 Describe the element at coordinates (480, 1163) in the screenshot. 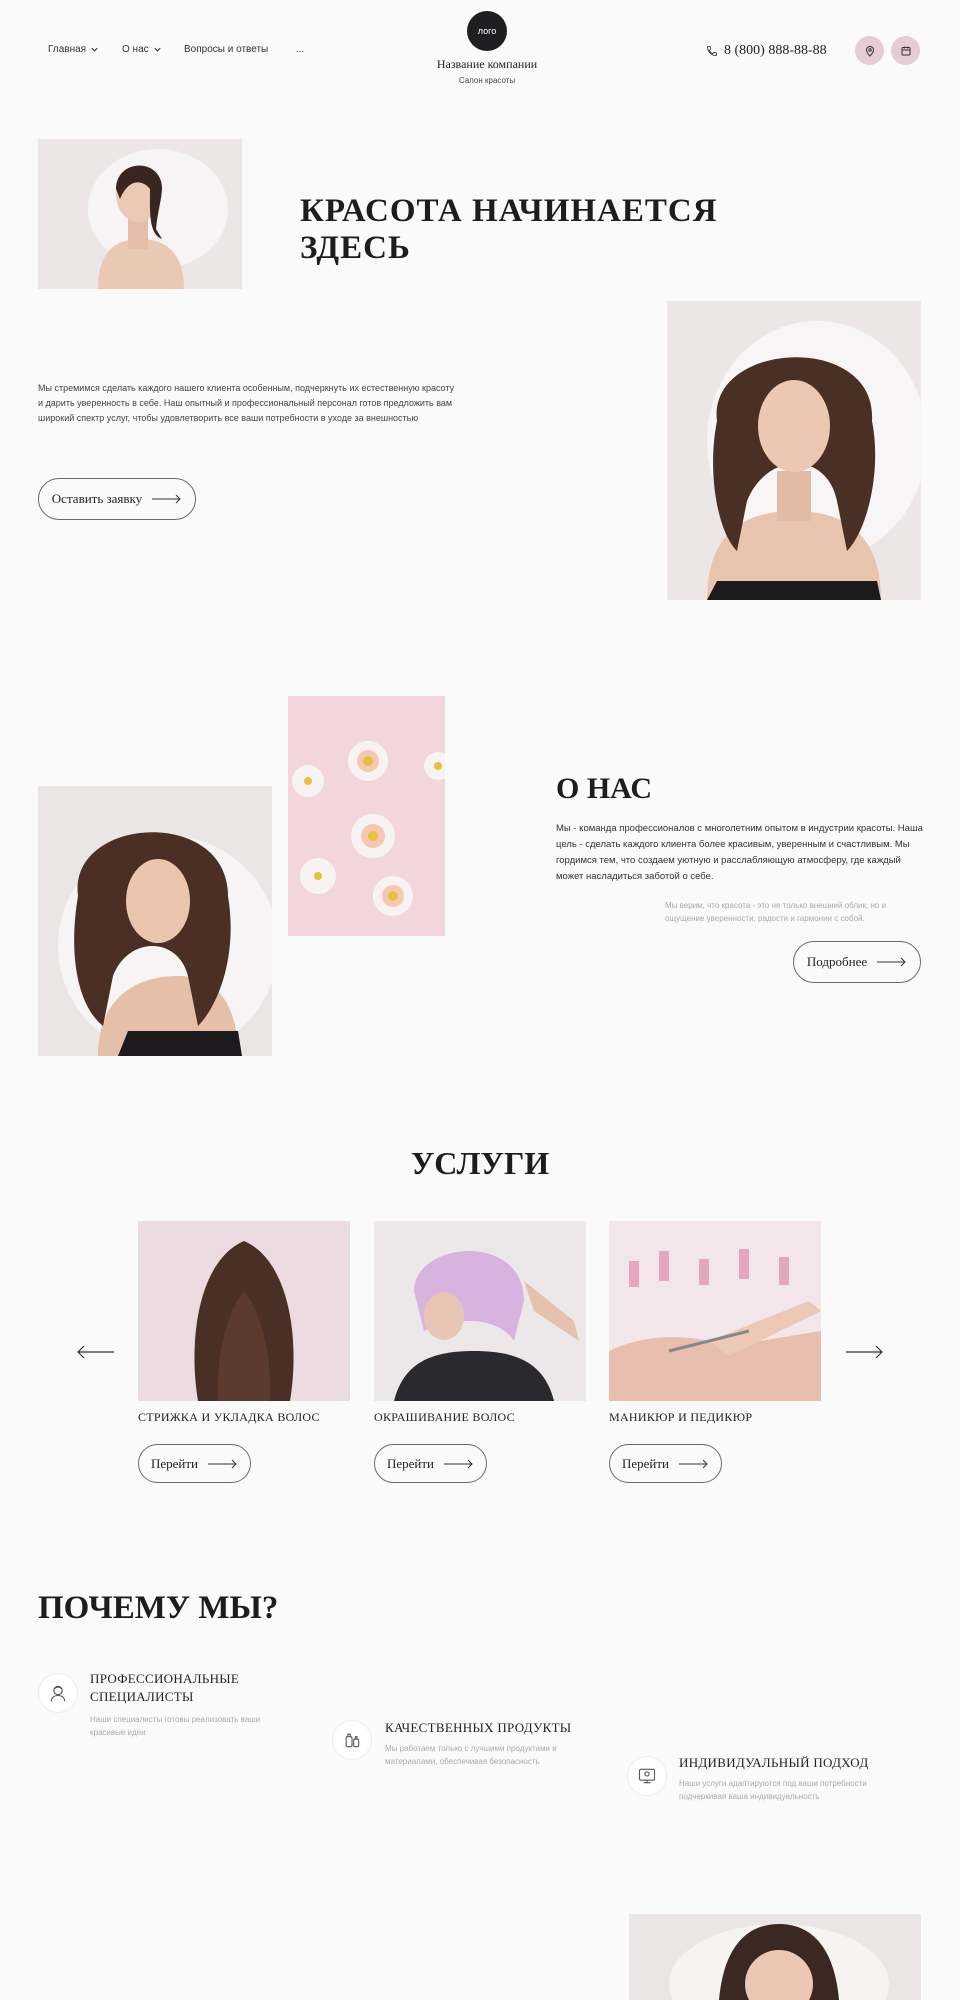

I see `services-title: УСЛУГИ` at that location.